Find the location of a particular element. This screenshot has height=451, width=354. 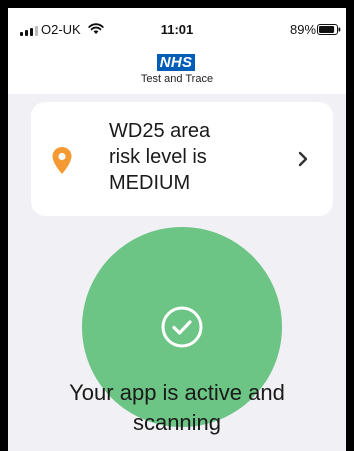

status-line-2: scanning is located at coordinates (177, 422).